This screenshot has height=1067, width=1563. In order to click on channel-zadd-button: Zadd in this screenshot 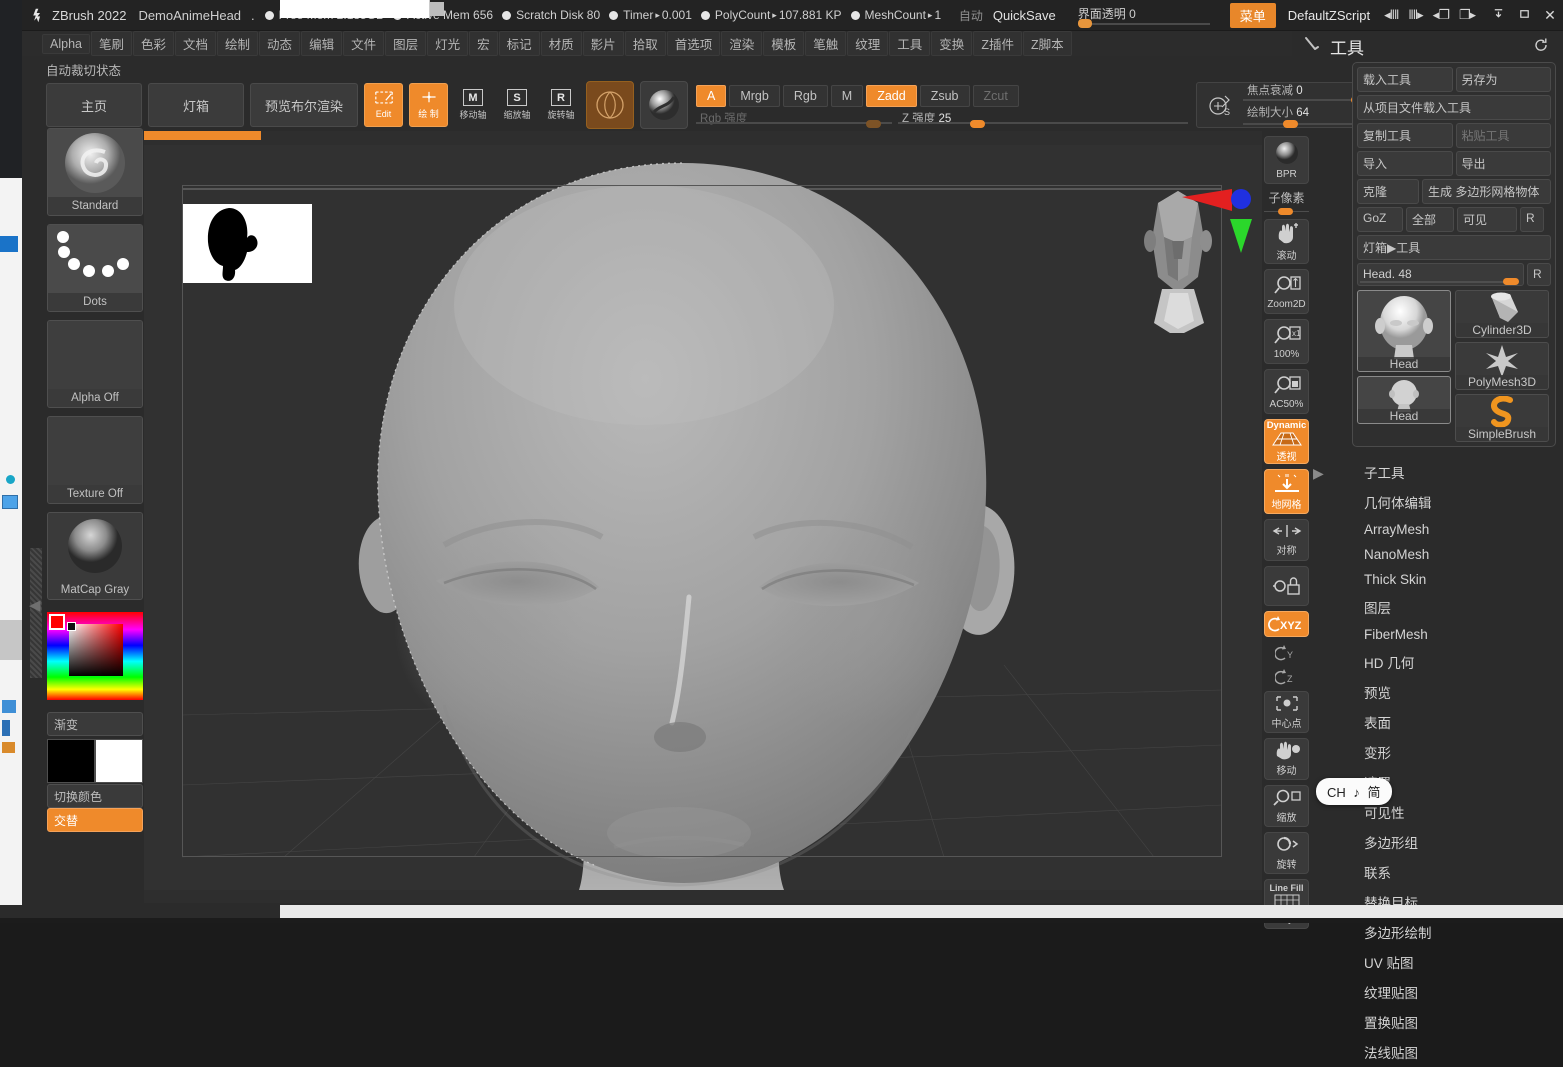, I will do `click(891, 96)`.